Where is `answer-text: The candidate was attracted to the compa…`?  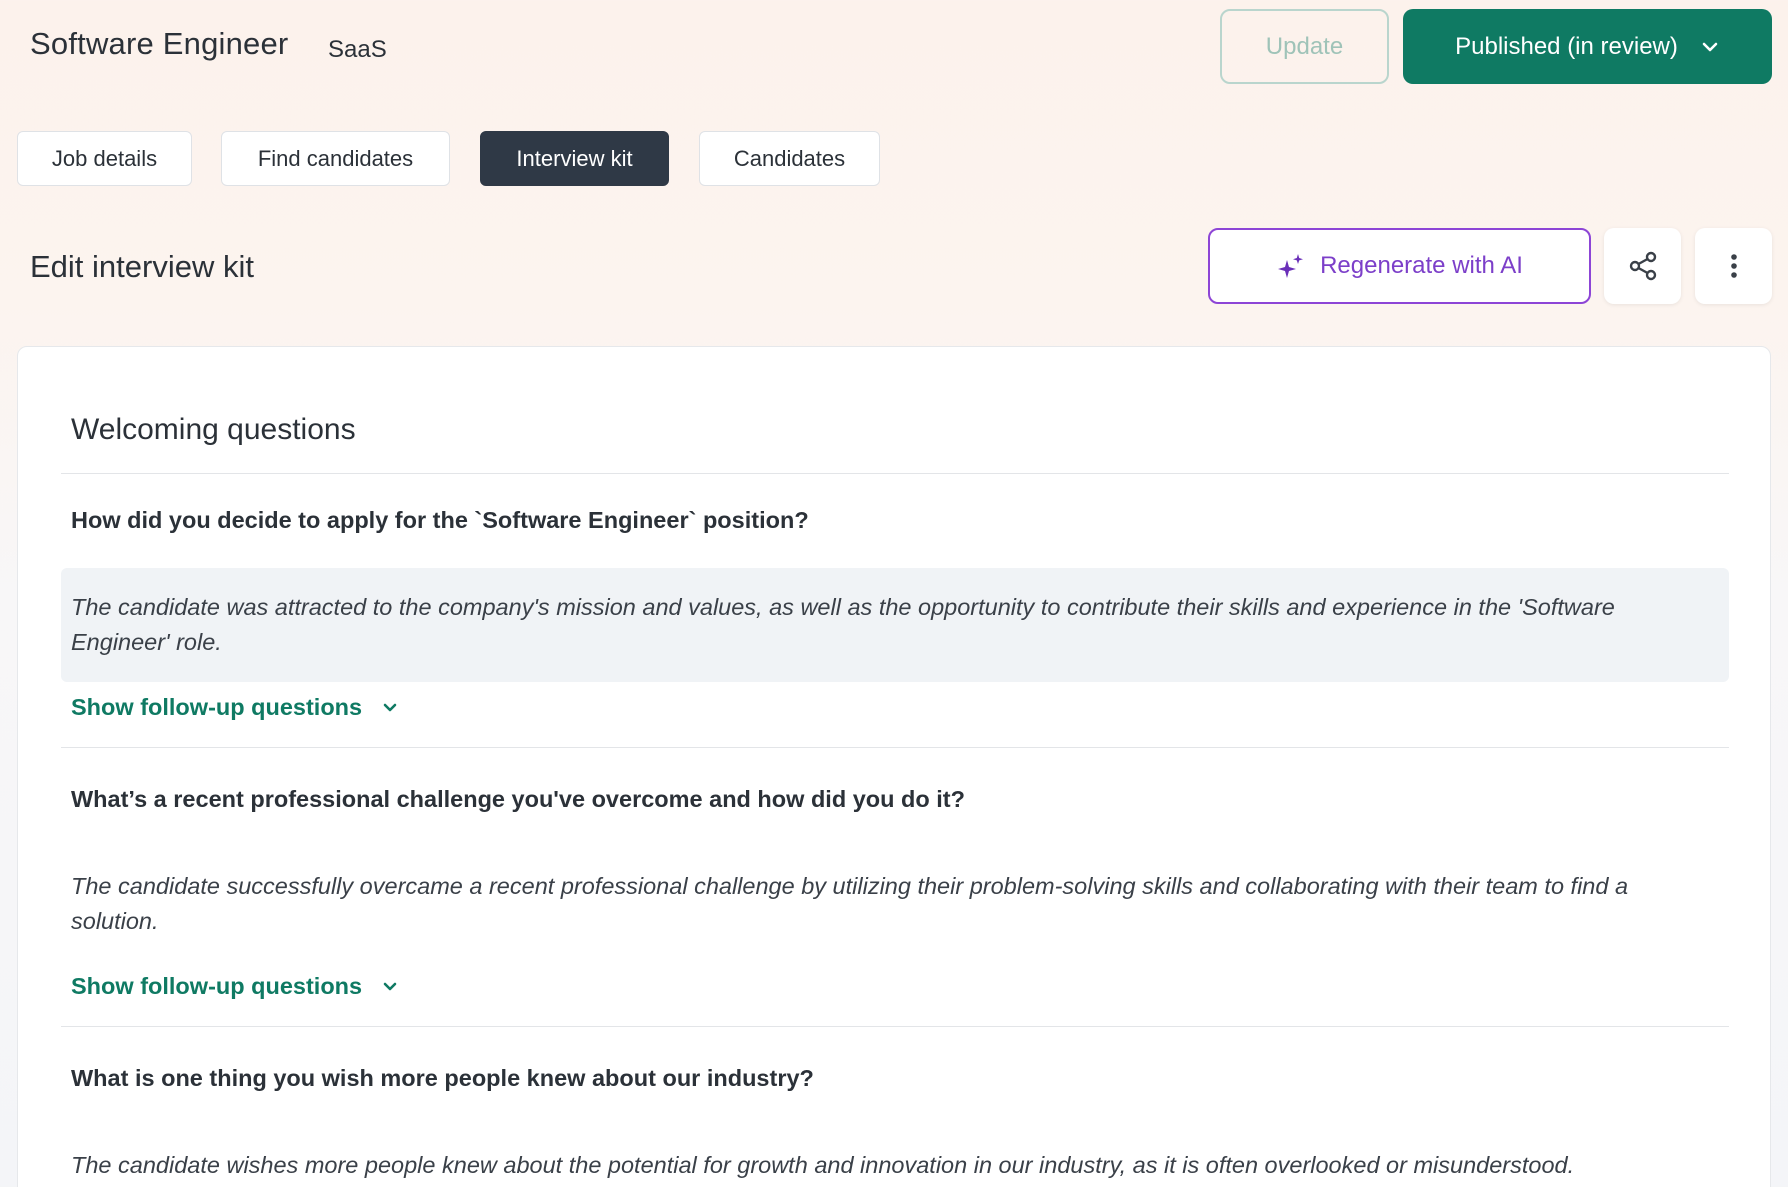
answer-text: The candidate was attracted to the compa… is located at coordinates (895, 625).